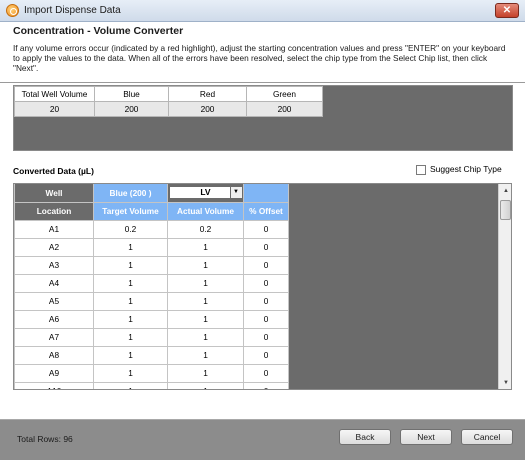 This screenshot has height=460, width=525. I want to click on chip-type-select: LV ▼, so click(205, 193).